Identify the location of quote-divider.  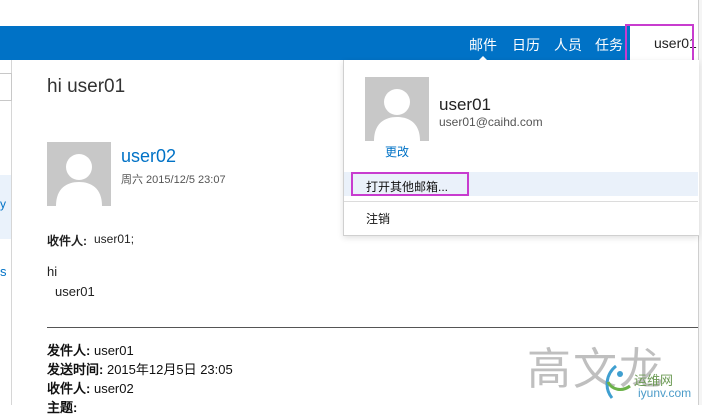
(372, 327).